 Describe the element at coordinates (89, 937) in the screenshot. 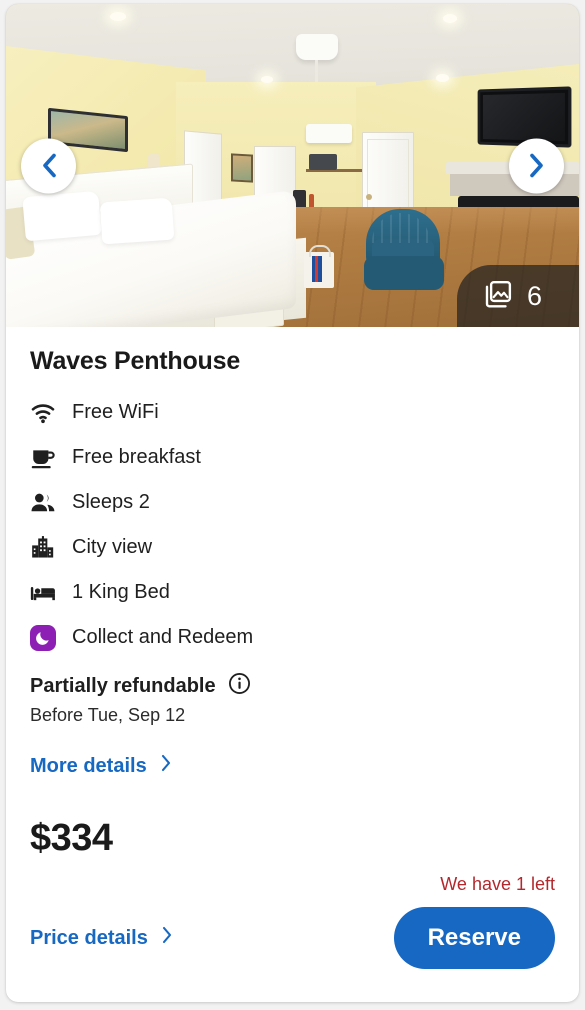

I see `price-details-label: Price details` at that location.